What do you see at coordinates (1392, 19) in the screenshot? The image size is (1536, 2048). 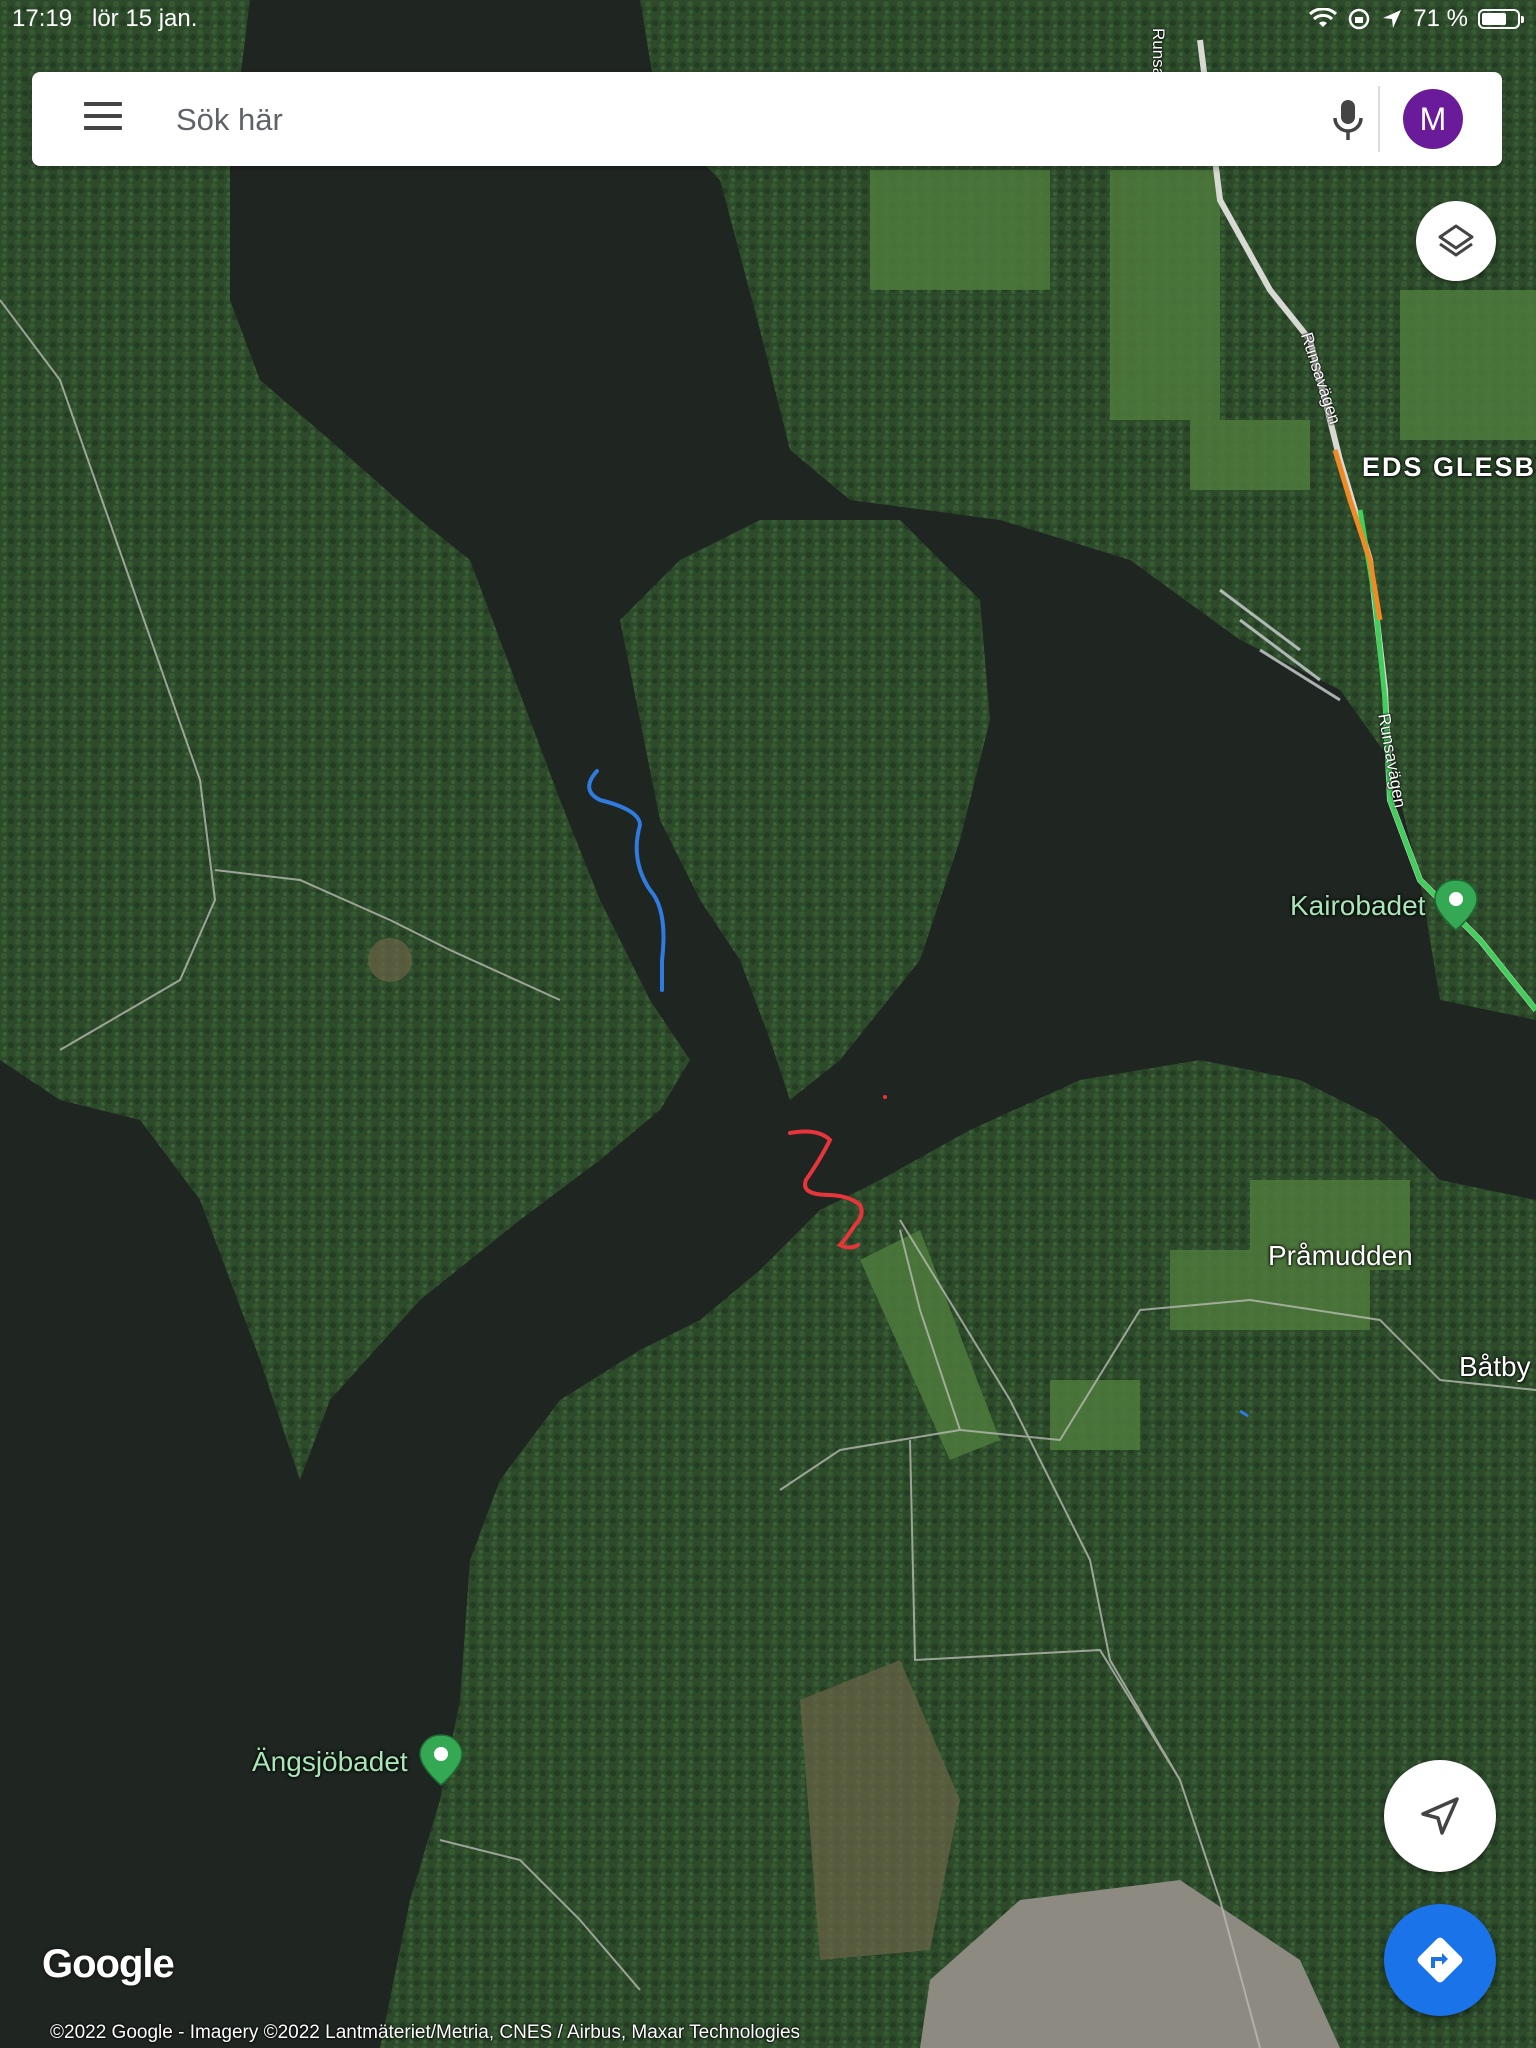 I see `location-arrow-icon` at bounding box center [1392, 19].